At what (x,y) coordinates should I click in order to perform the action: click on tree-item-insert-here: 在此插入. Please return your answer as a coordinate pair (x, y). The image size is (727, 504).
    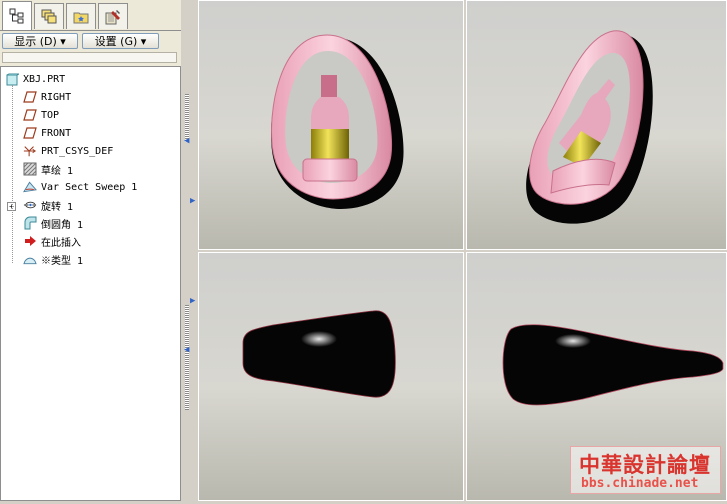
    Looking at the image, I should click on (52, 241).